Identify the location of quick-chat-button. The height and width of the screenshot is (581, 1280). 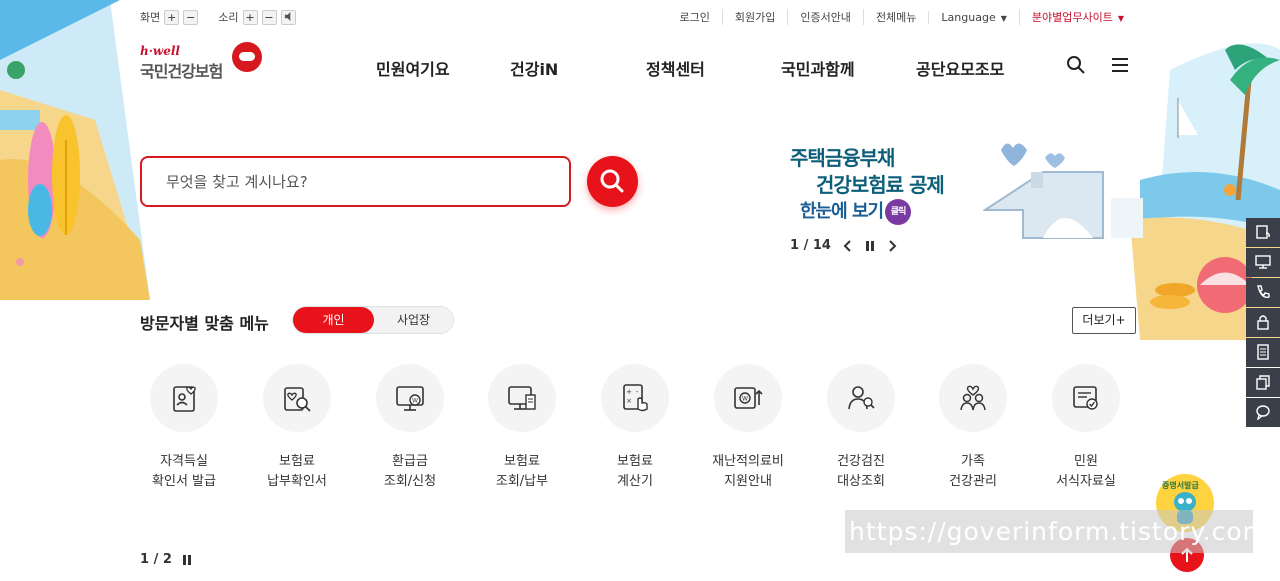
(1263, 412).